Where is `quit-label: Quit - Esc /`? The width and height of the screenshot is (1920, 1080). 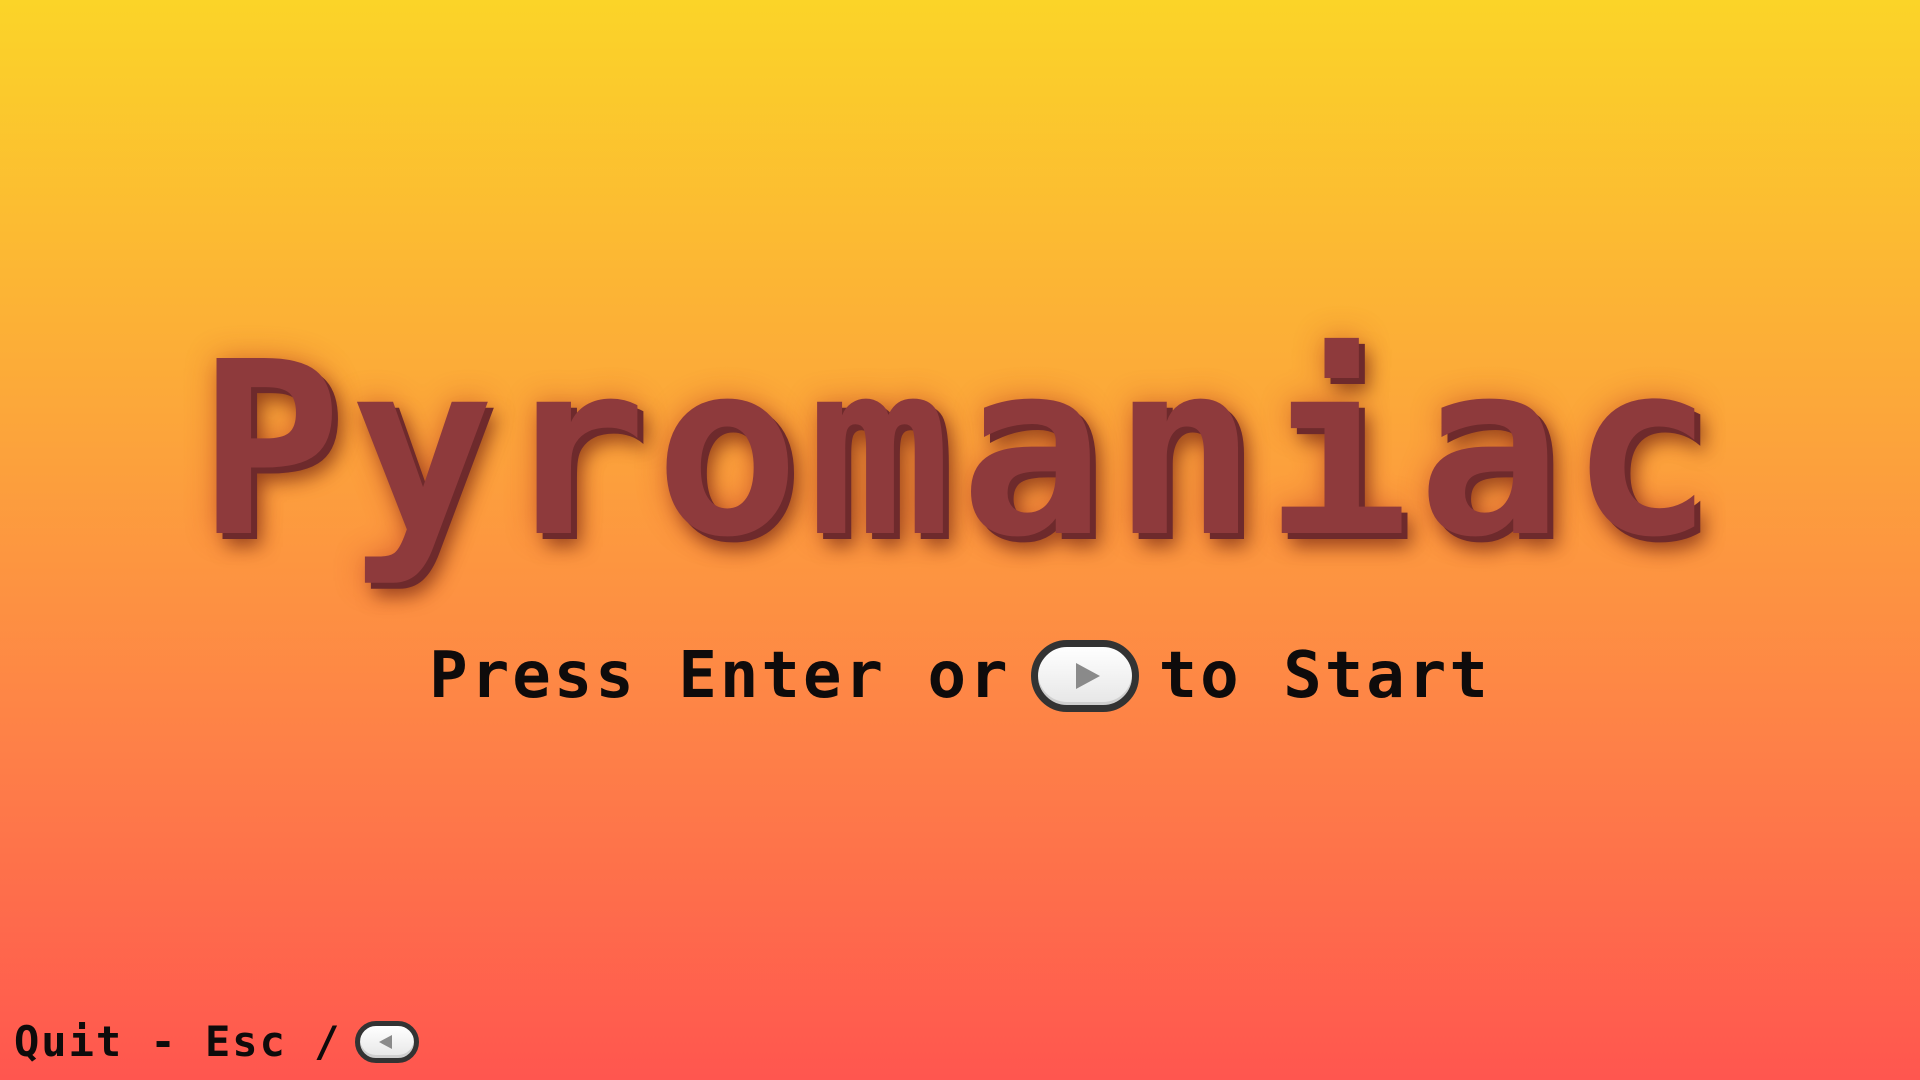 quit-label: Quit - Esc / is located at coordinates (178, 1041).